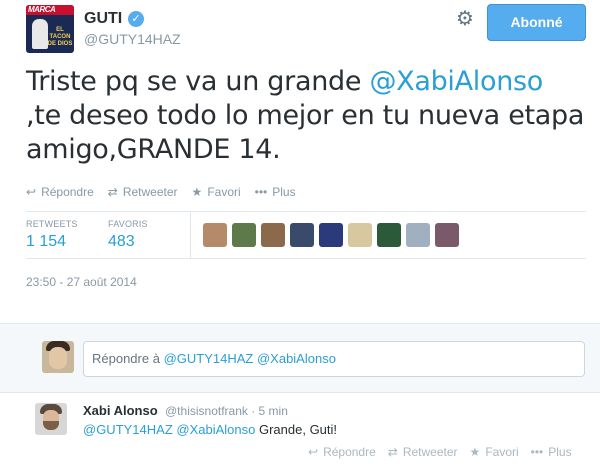 The height and width of the screenshot is (471, 600). I want to click on following-button: Abonné, so click(536, 22).